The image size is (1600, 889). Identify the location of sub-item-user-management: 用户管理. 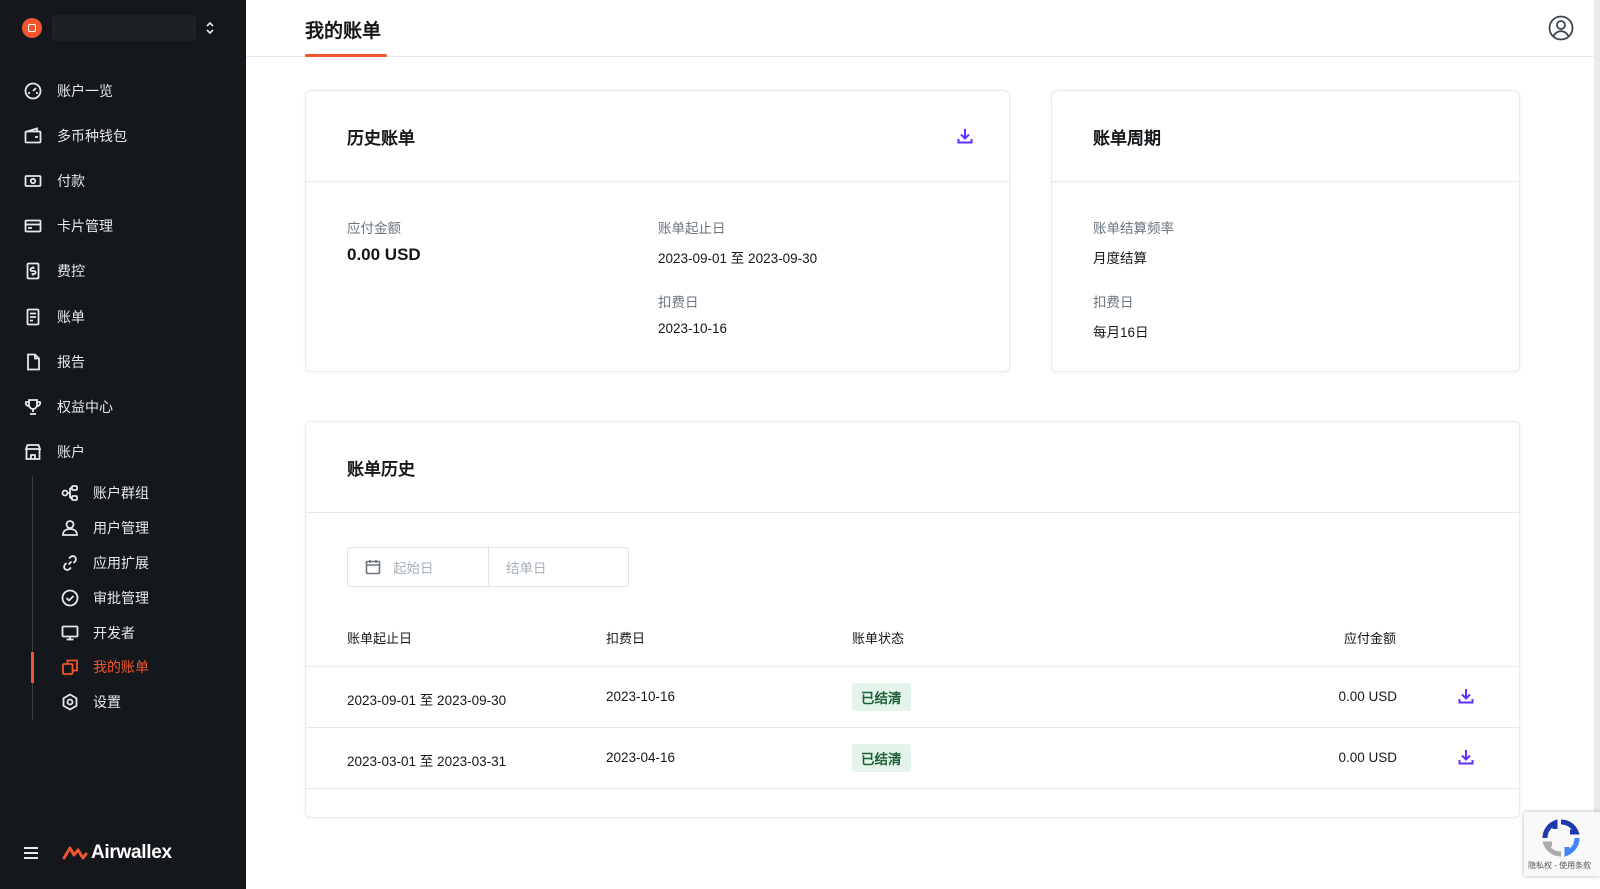
(139, 528).